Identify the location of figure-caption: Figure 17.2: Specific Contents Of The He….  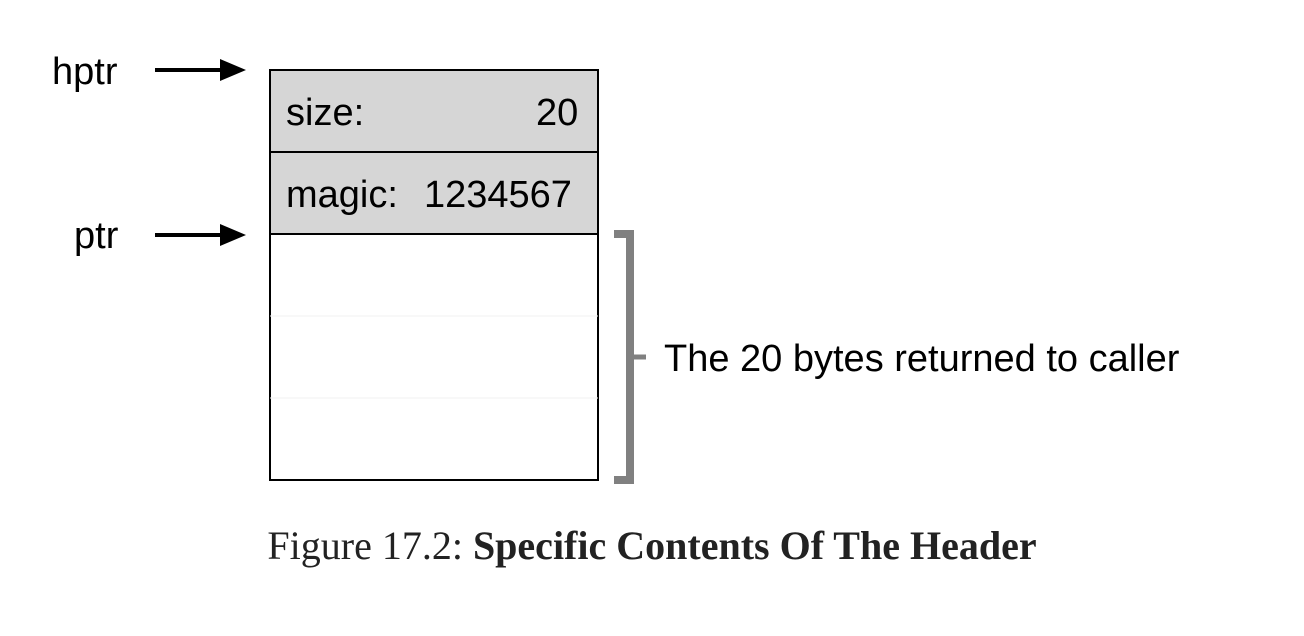
(652, 545).